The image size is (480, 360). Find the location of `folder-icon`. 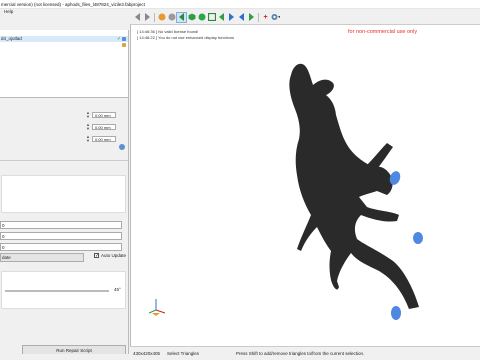

folder-icon is located at coordinates (124, 45).